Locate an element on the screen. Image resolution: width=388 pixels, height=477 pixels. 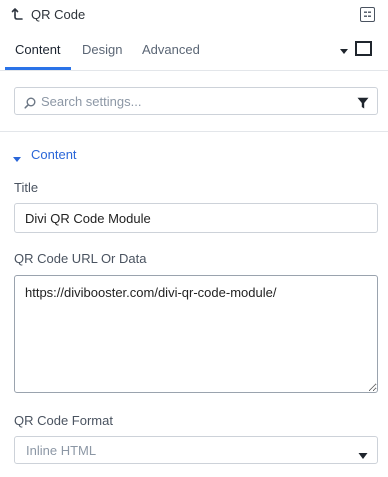
title-label: Title is located at coordinates (26, 187).